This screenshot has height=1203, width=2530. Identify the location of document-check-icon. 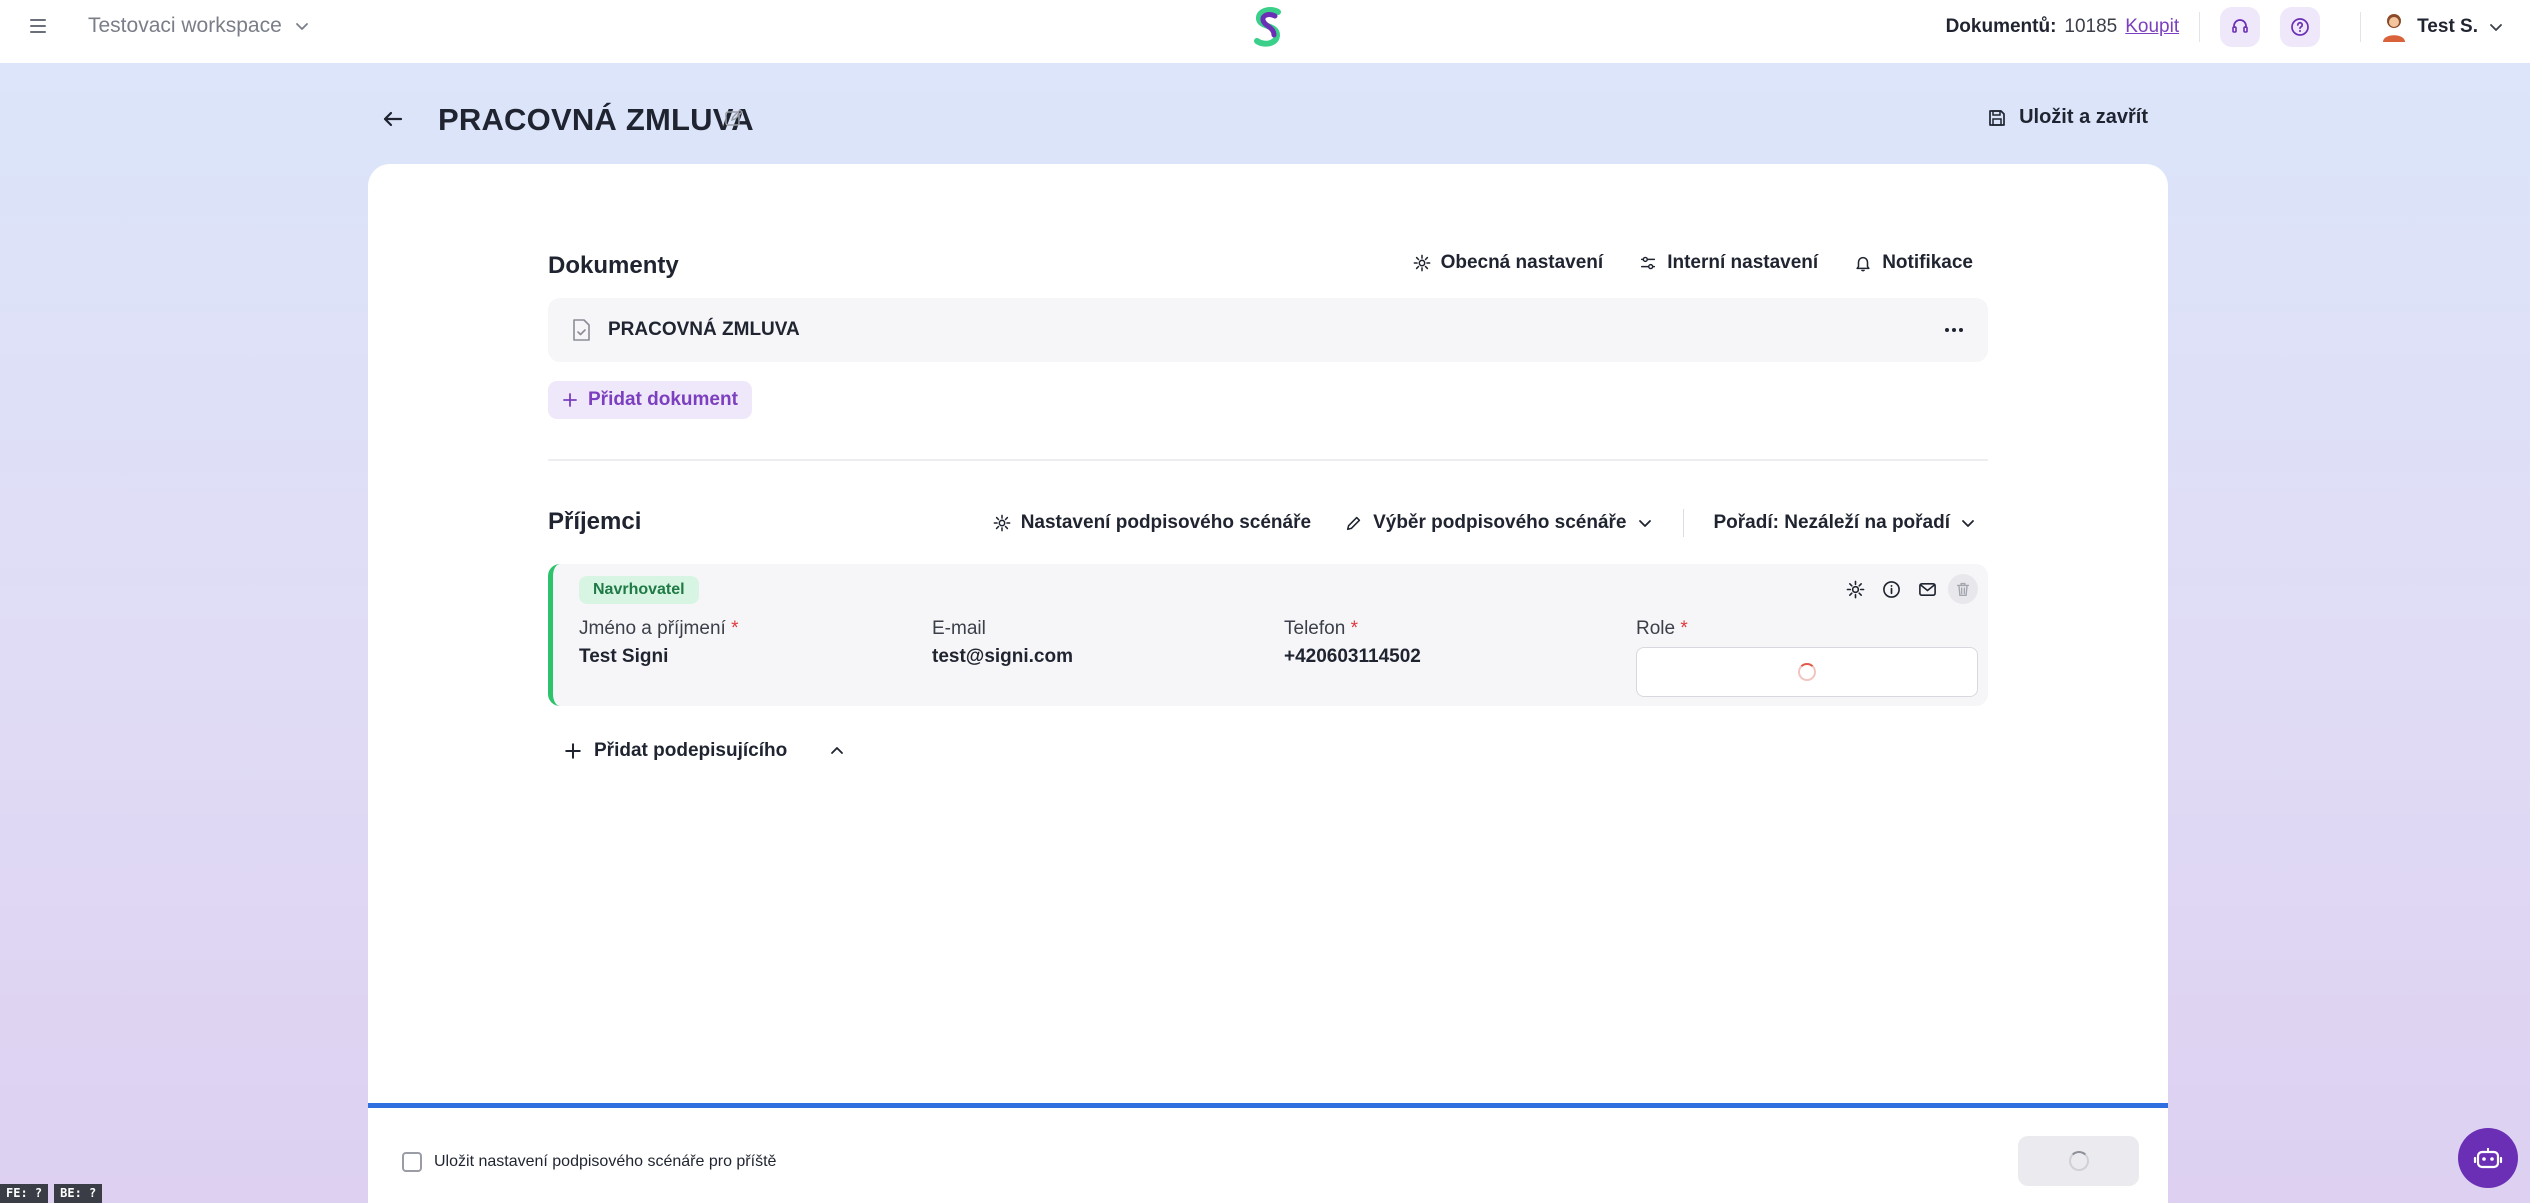
(581, 330).